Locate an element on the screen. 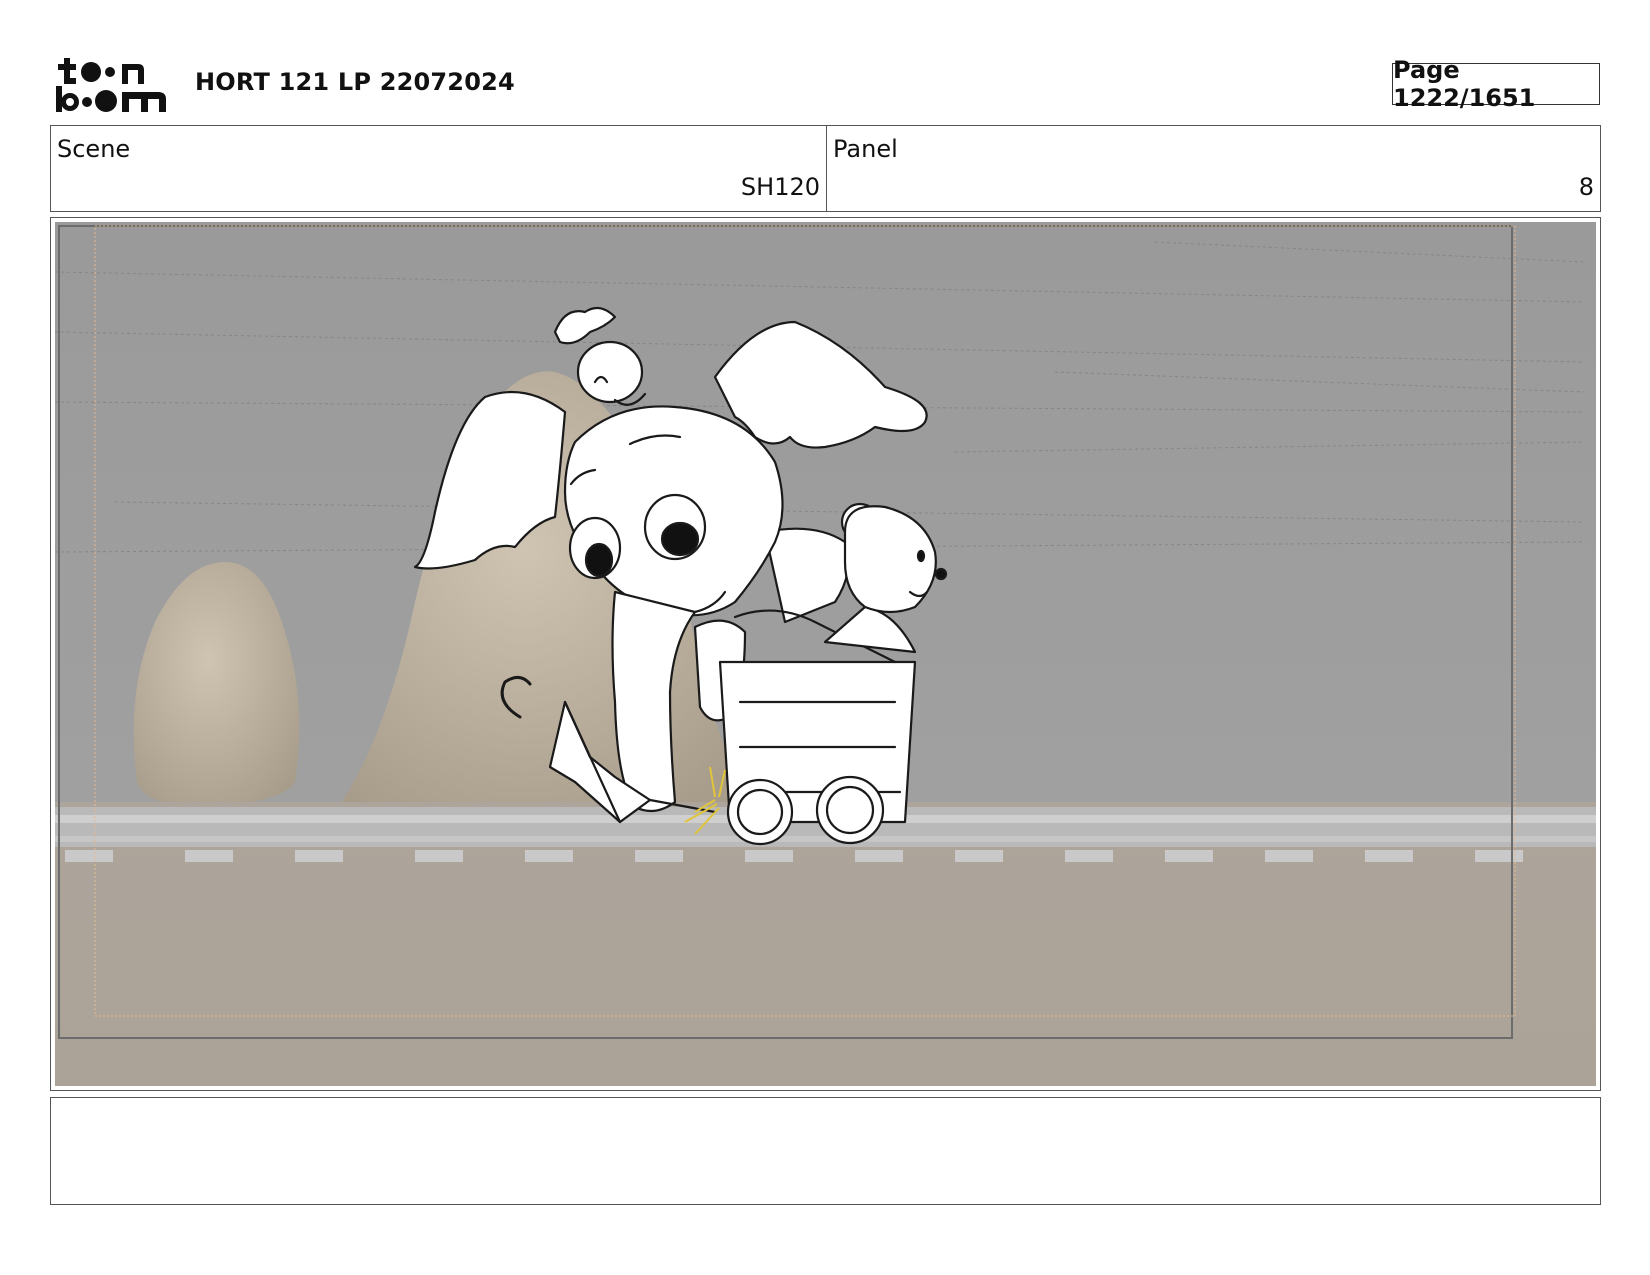 Image resolution: width=1650 pixels, height=1275 pixels. scene-panel-info: Scene SH120 Panel 8 is located at coordinates (825, 168).